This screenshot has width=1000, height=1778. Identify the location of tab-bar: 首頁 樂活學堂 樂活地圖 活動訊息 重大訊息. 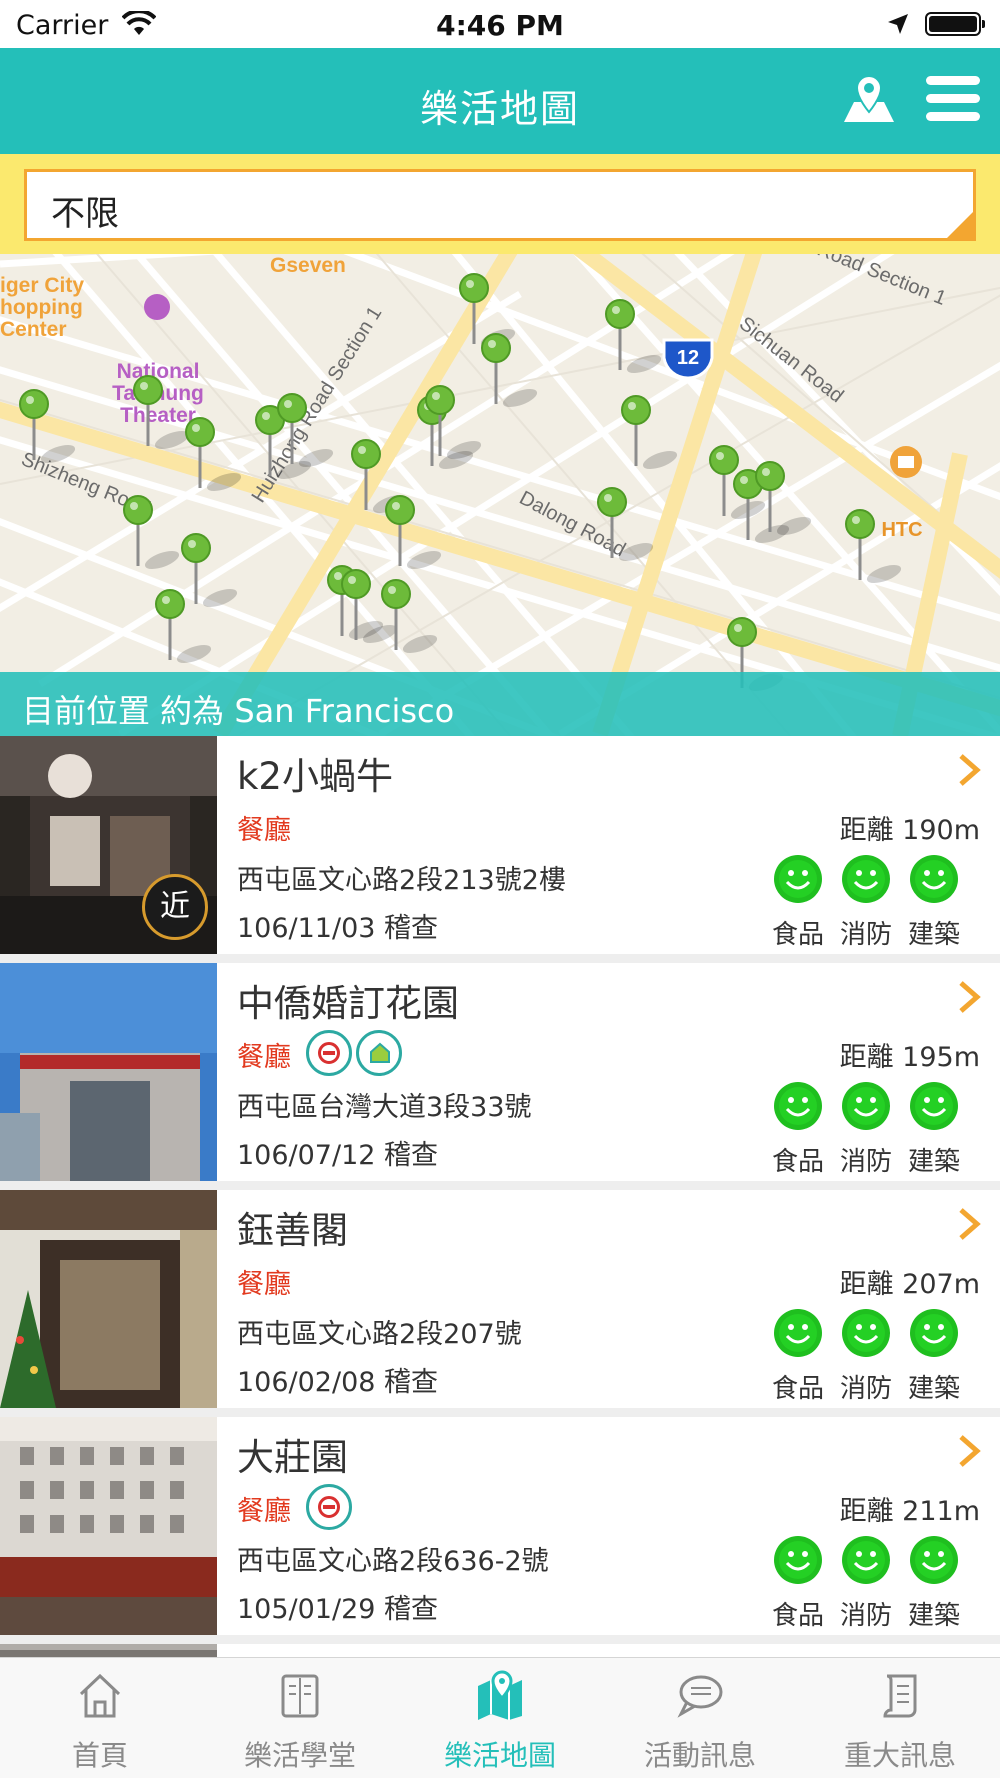
(500, 1717).